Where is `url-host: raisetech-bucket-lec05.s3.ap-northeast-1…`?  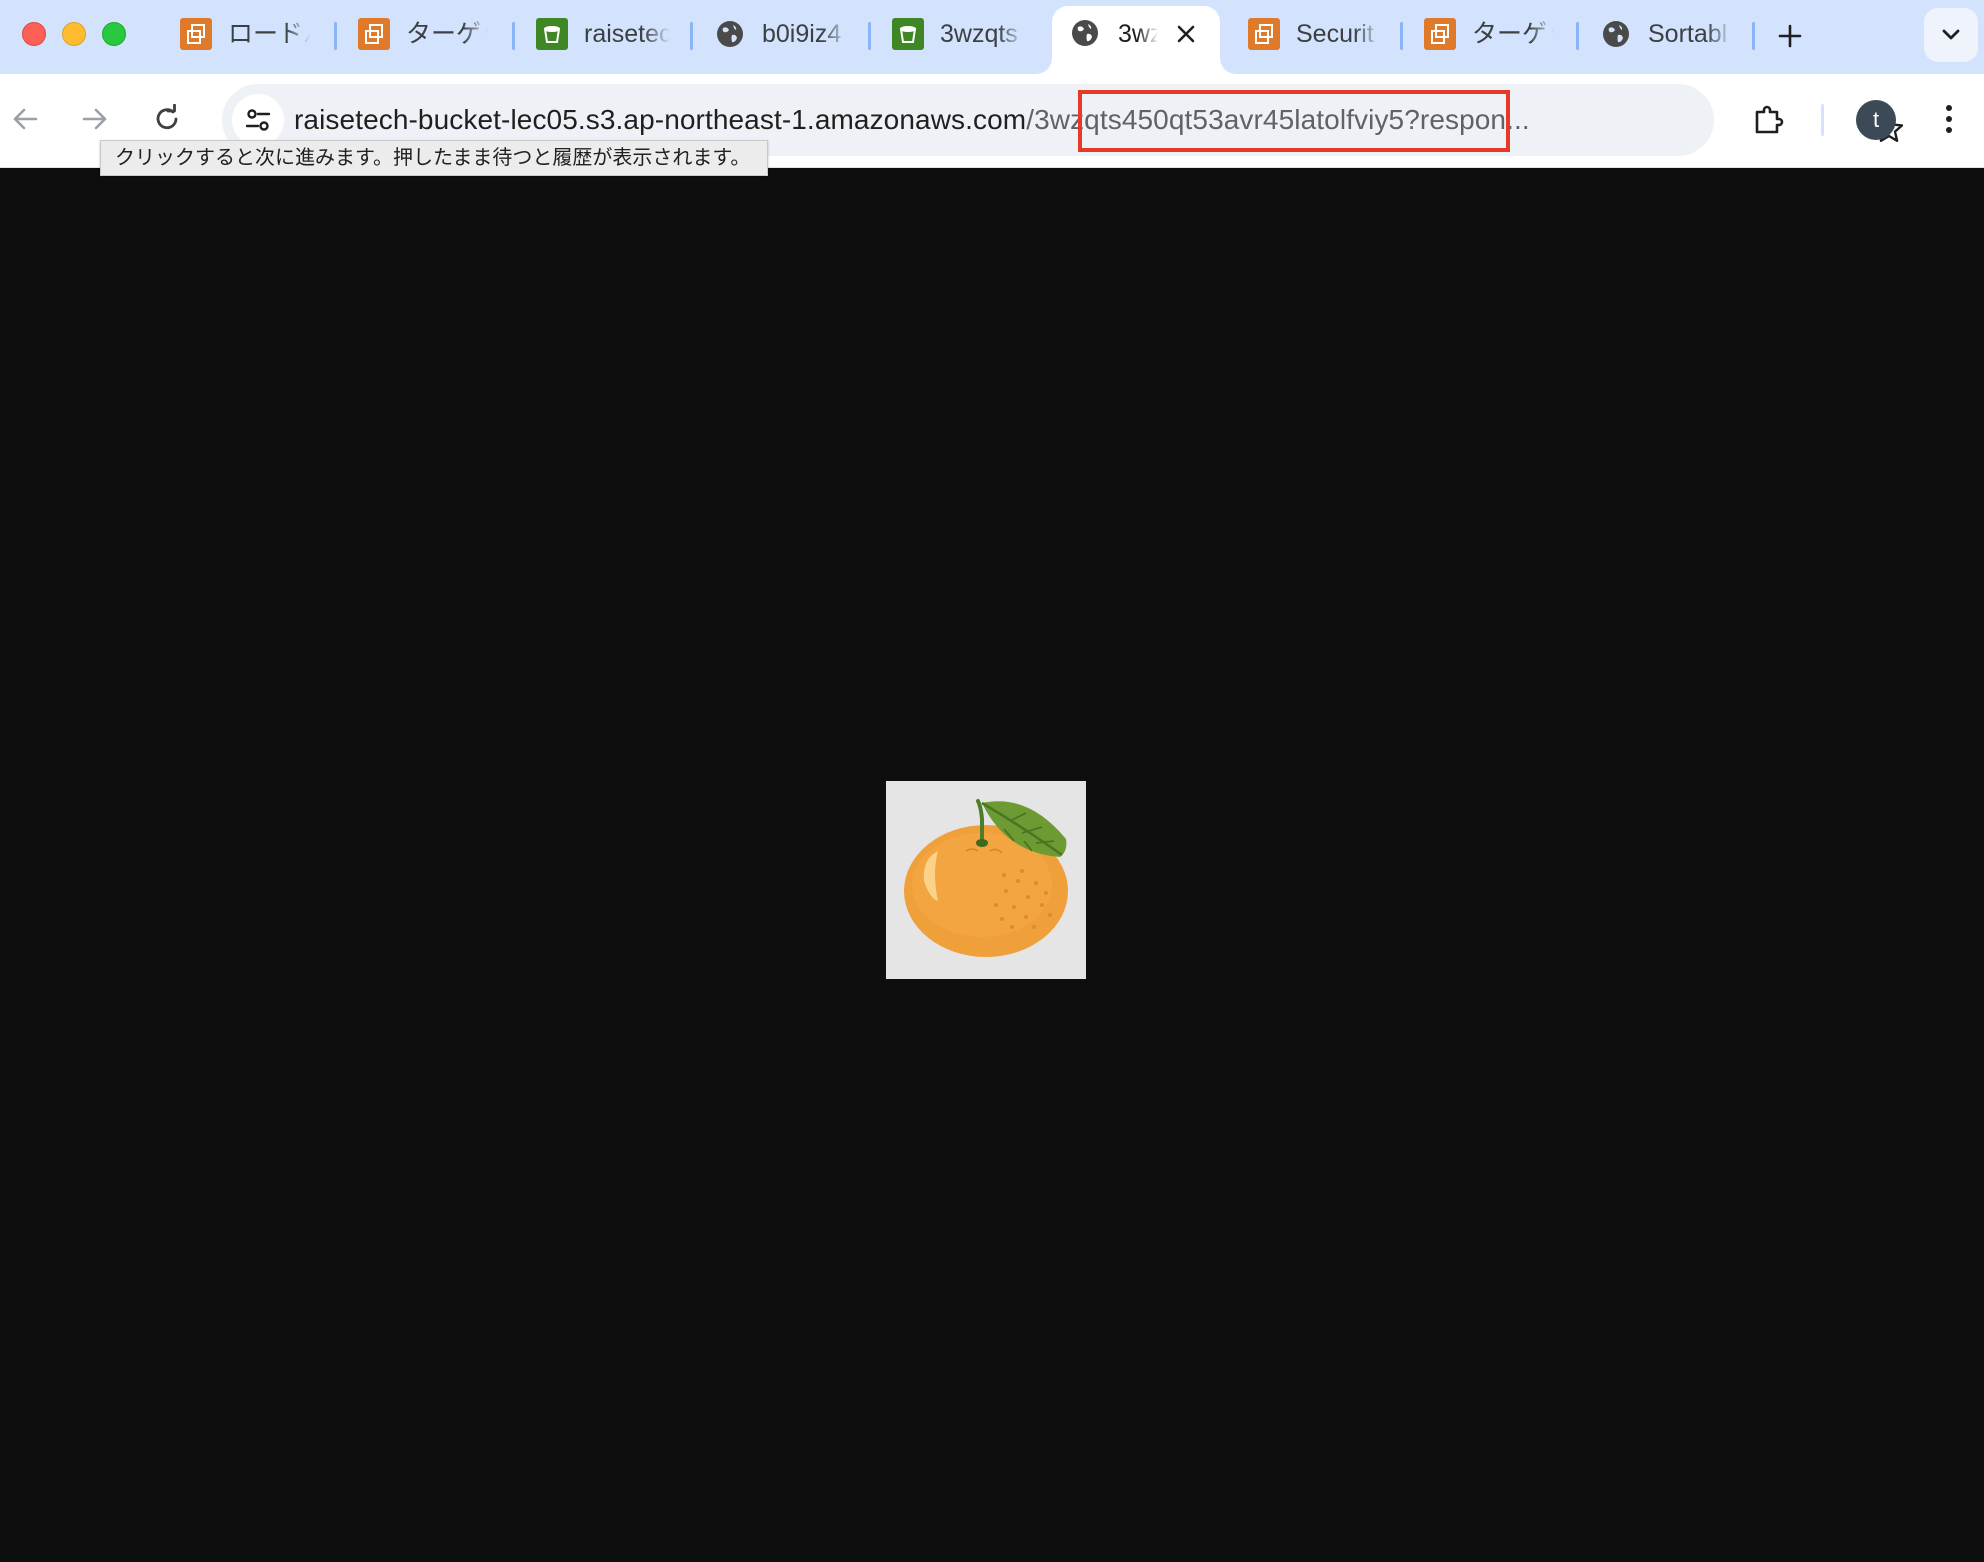 url-host: raisetech-bucket-lec05.s3.ap-northeast-1… is located at coordinates (660, 119).